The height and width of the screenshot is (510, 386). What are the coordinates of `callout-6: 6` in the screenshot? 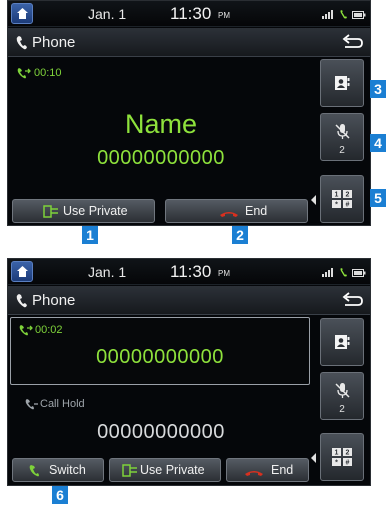 It's located at (60, 495).